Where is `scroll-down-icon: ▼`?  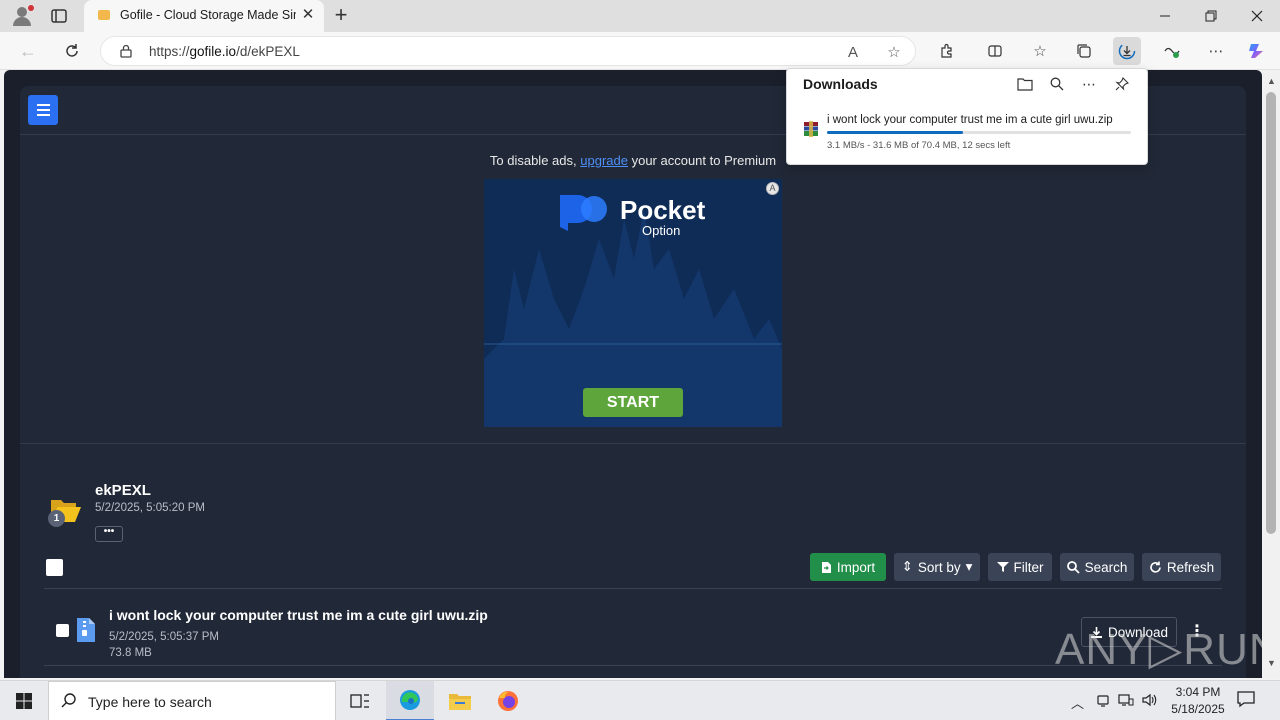
scroll-down-icon: ▼ is located at coordinates (1271, 663).